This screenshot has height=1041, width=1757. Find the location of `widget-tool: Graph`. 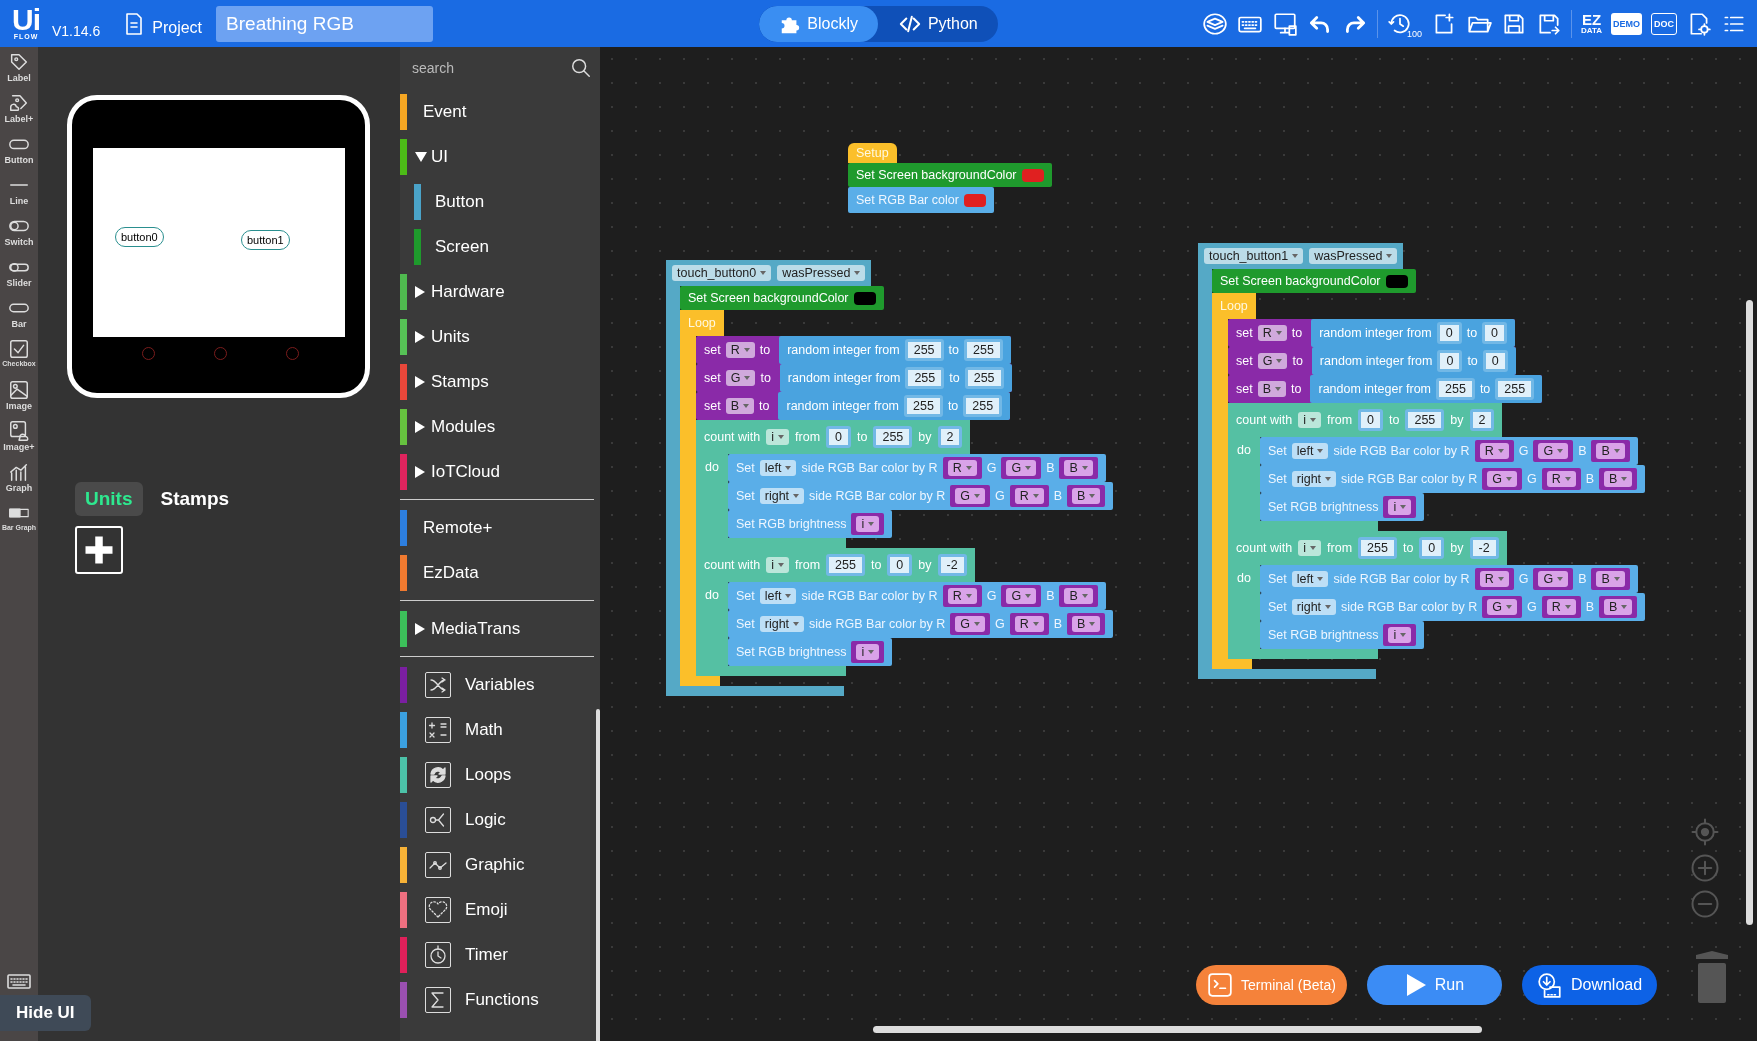

widget-tool: Graph is located at coordinates (19, 481).